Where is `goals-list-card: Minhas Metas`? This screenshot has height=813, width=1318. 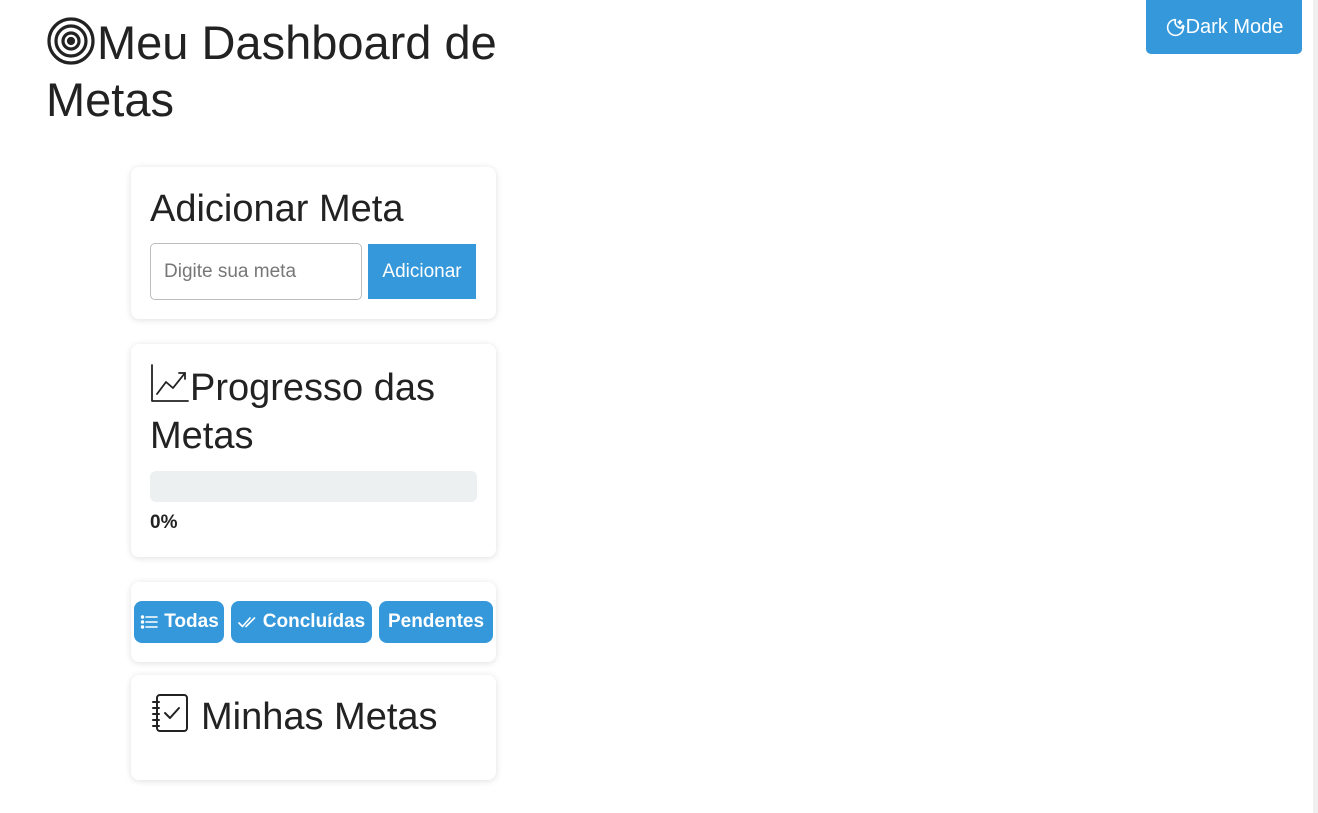
goals-list-card: Minhas Metas is located at coordinates (313, 727).